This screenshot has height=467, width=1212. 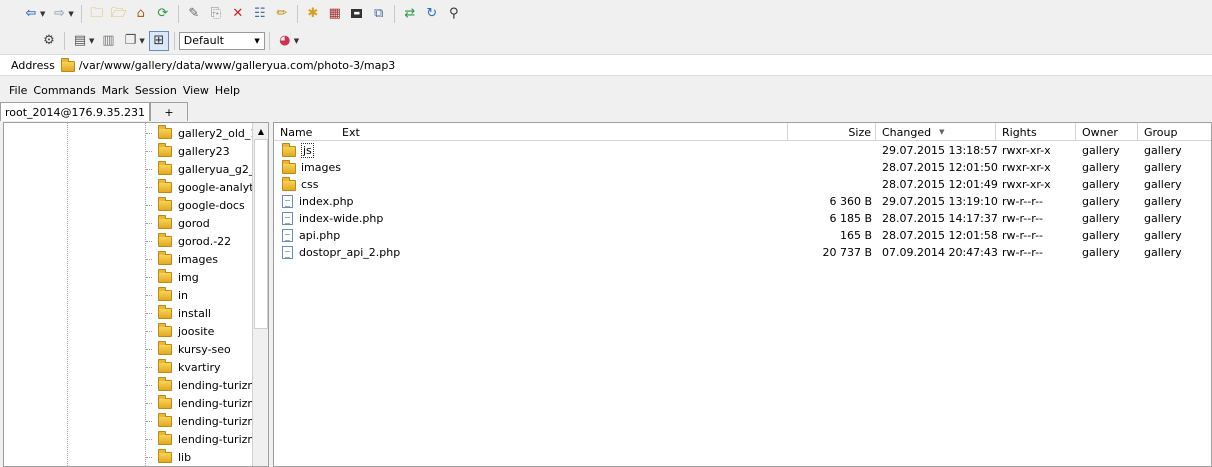 What do you see at coordinates (169, 111) in the screenshot?
I see `new-session-tab: +` at bounding box center [169, 111].